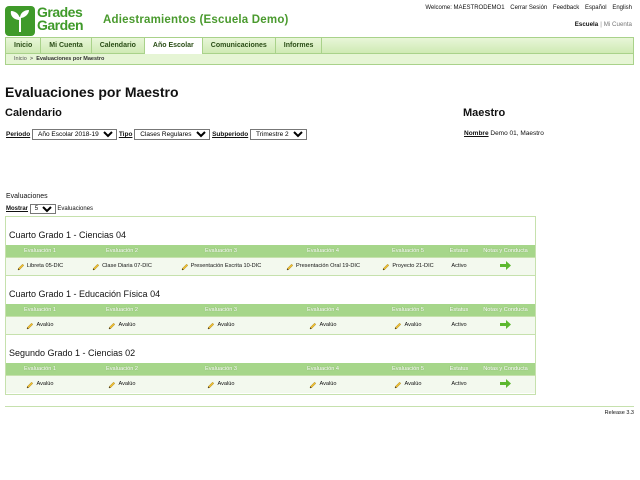 Image resolution: width=640 pixels, height=480 pixels. I want to click on maestro-info: Nombre Demo 01, Maestro, so click(504, 133).